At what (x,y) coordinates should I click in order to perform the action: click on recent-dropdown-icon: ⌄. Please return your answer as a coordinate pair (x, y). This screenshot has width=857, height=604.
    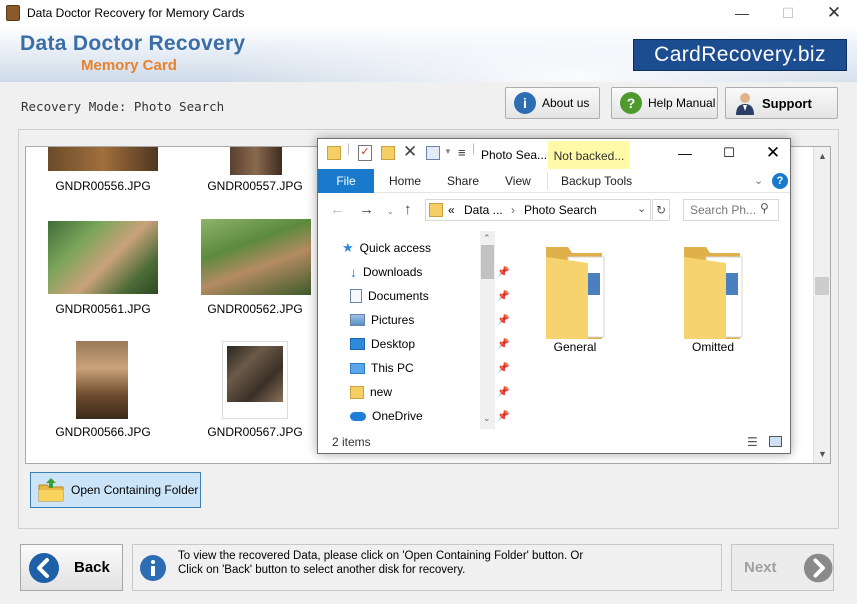
    Looking at the image, I should click on (390, 211).